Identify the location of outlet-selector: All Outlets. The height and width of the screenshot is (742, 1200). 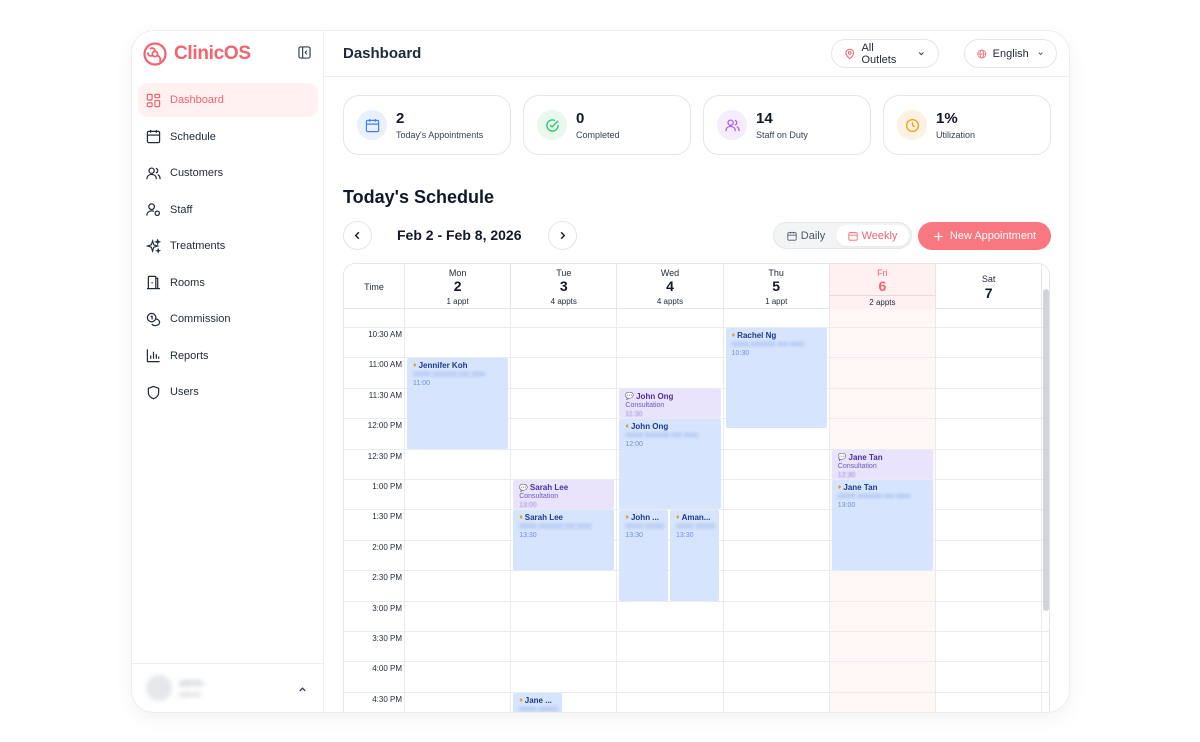
(885, 53).